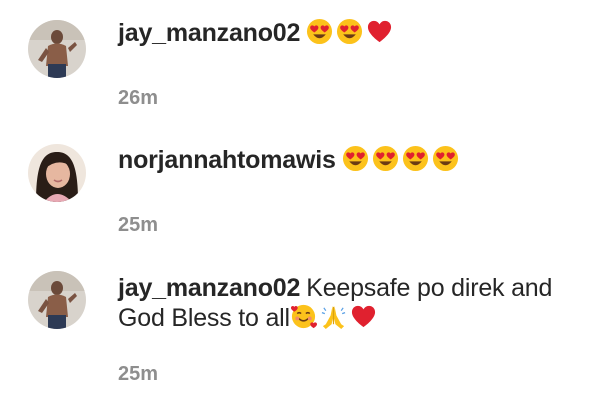 Image resolution: width=600 pixels, height=401 pixels. I want to click on comment-text: jay_manzano02, so click(353, 33).